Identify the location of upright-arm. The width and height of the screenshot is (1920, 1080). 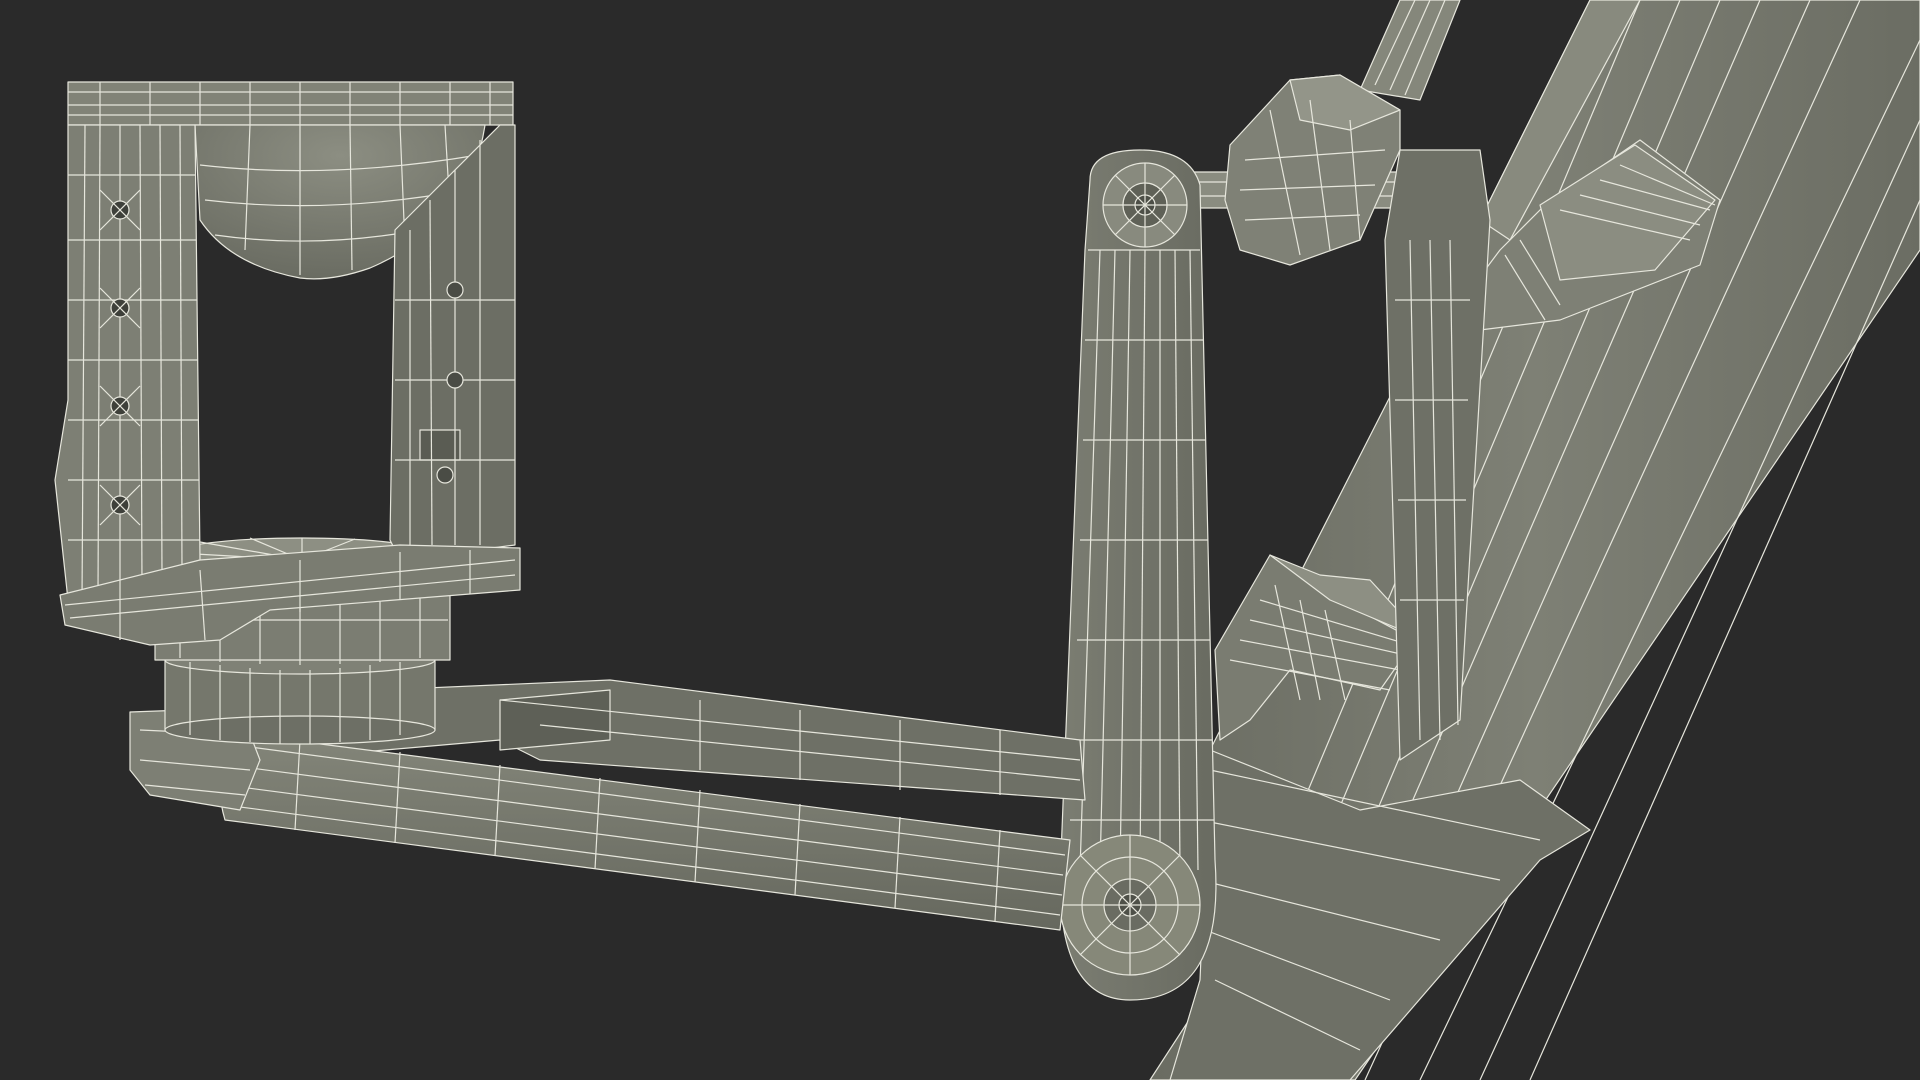
(1138, 575).